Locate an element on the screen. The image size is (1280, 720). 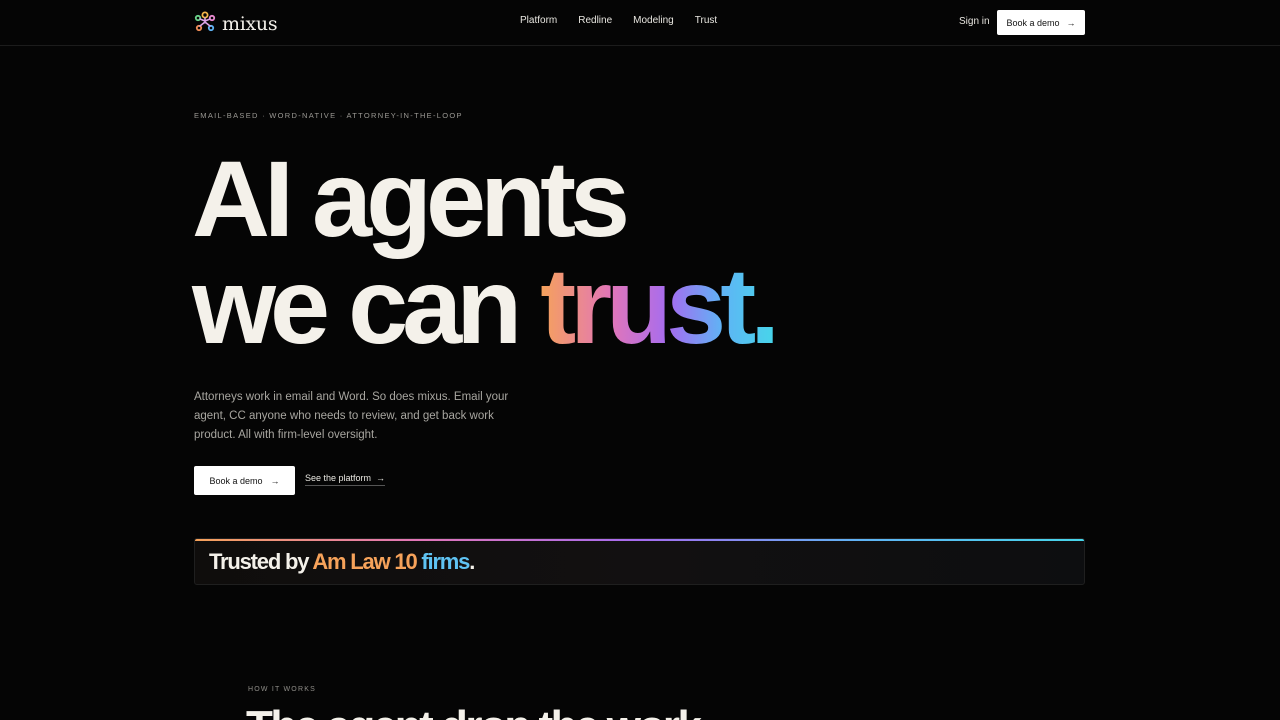
logo-icon is located at coordinates (205, 23).